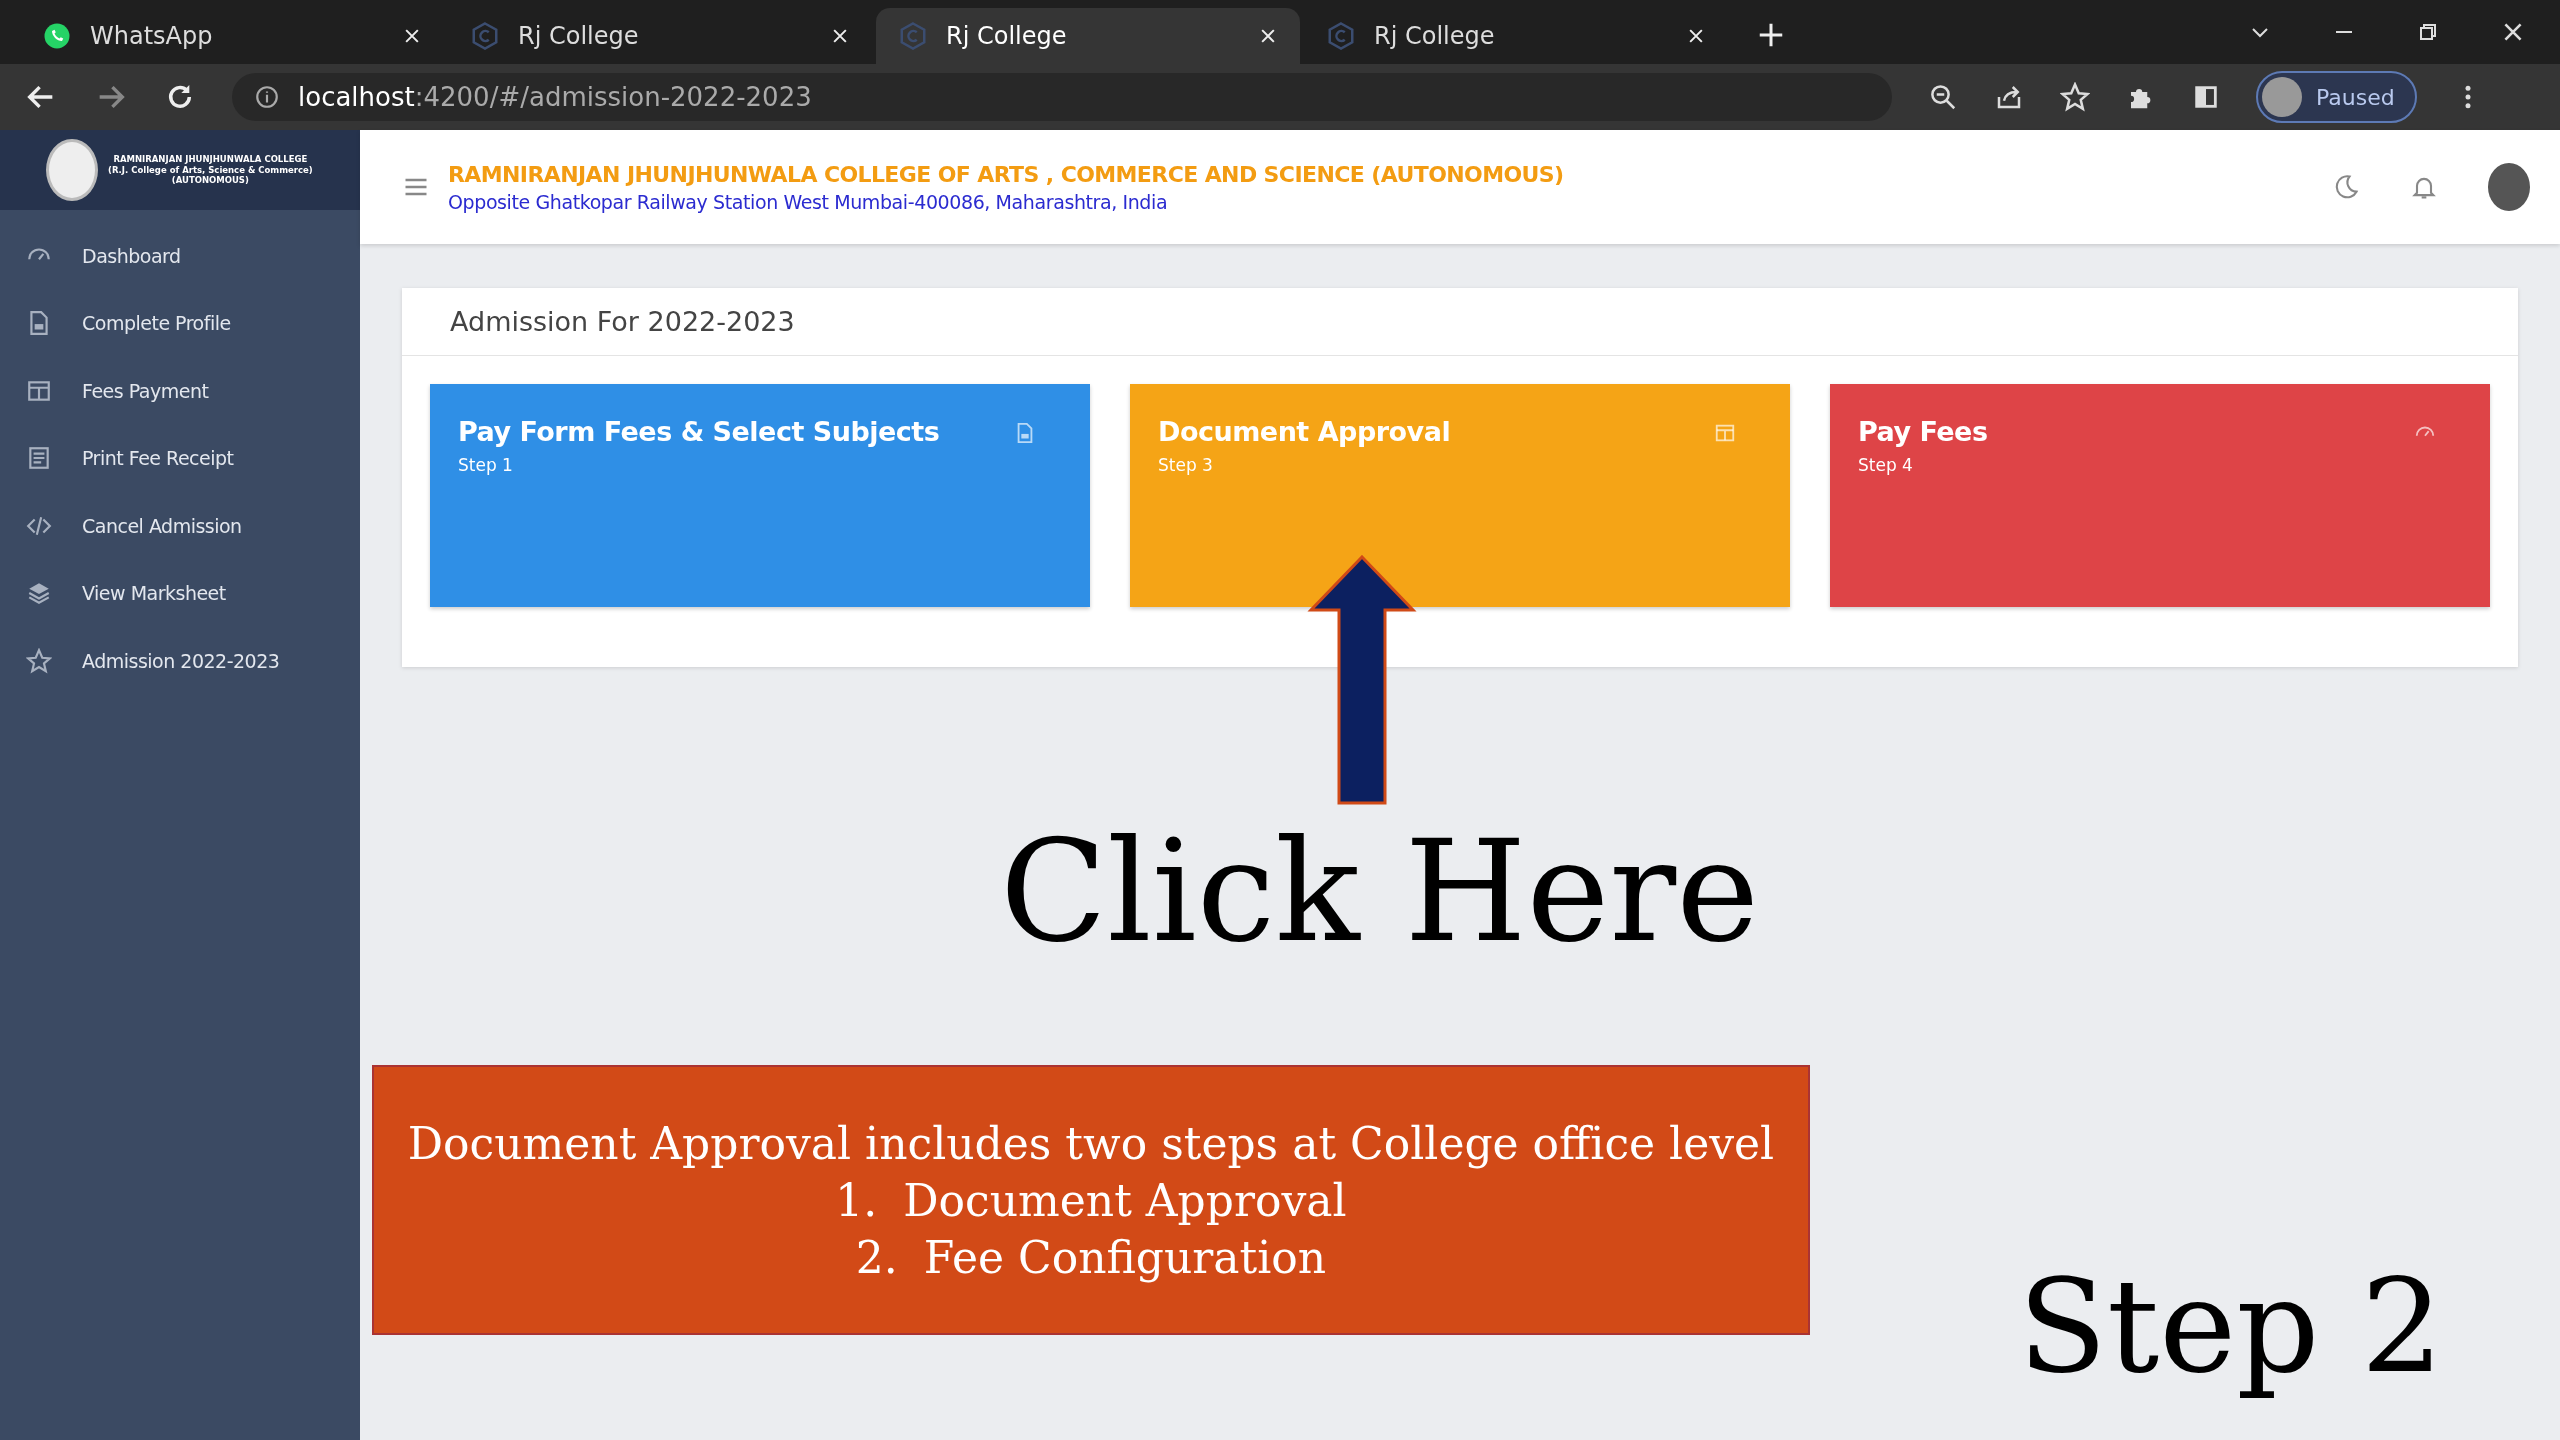 Image resolution: width=2560 pixels, height=1440 pixels. What do you see at coordinates (555, 97) in the screenshot?
I see `url-text: localhost:4200/#/admission-2022-2023` at bounding box center [555, 97].